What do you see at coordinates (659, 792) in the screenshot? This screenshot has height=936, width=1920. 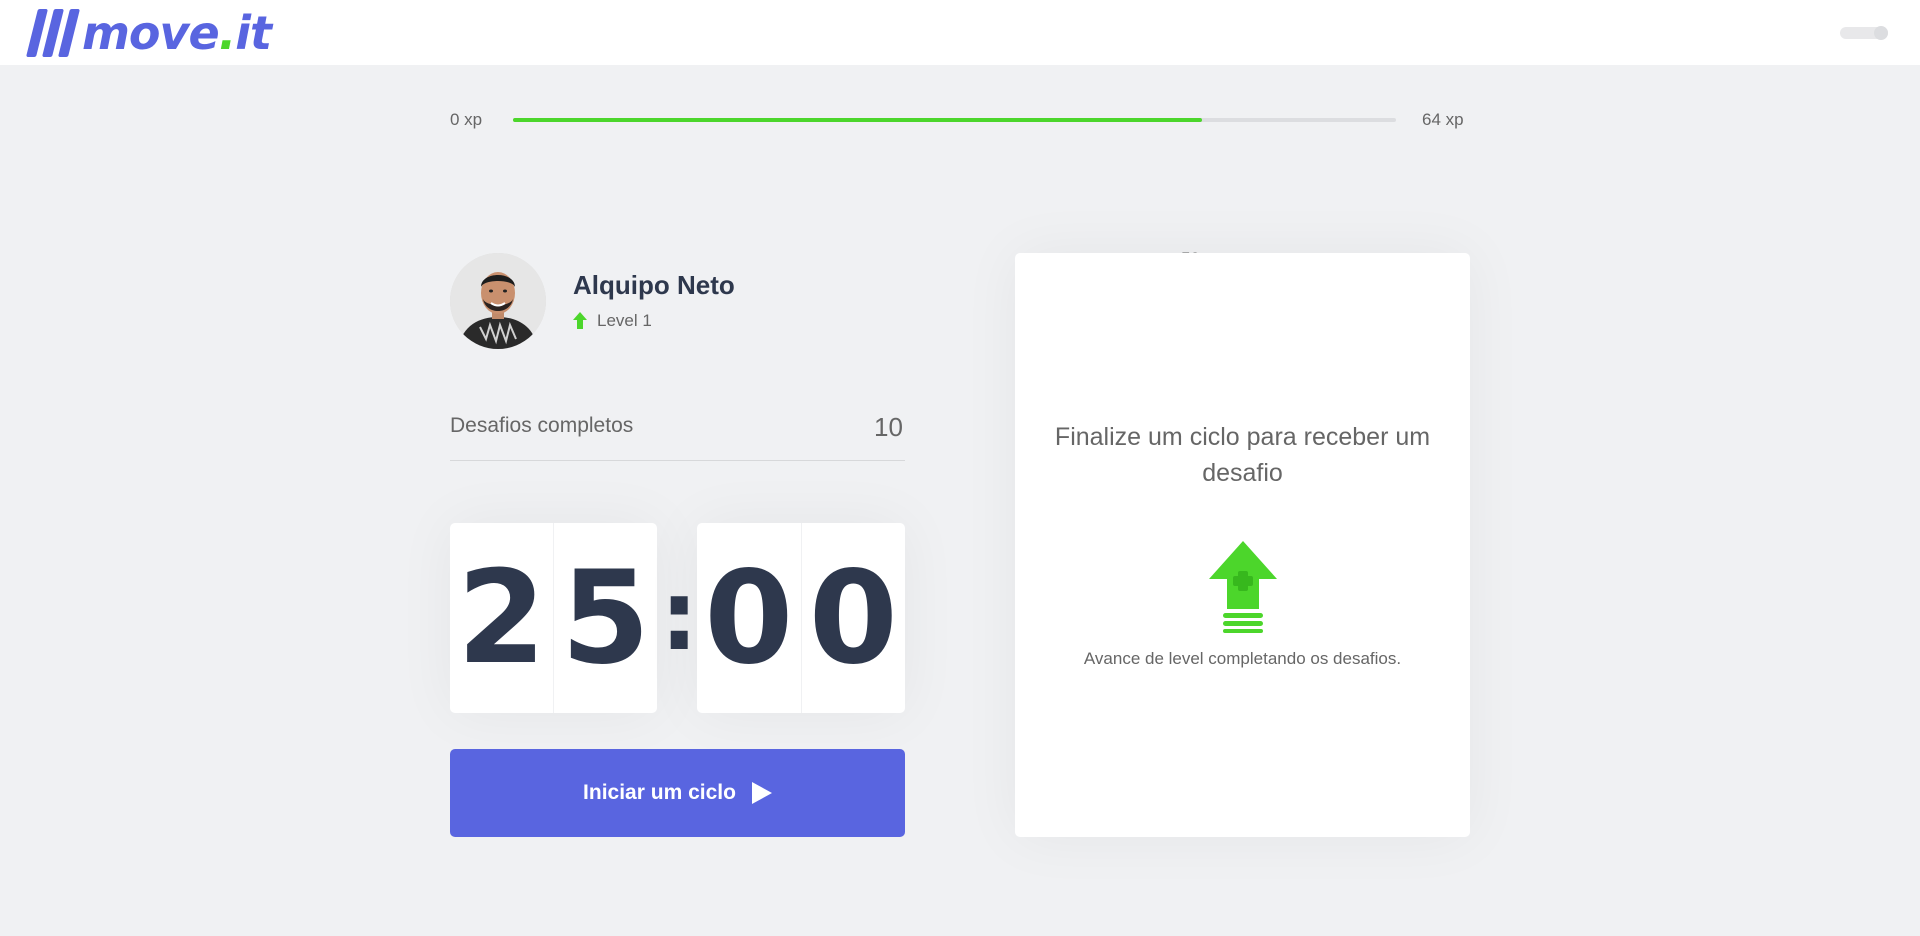 I see `start-cycle-label: Iniciar um ciclo` at bounding box center [659, 792].